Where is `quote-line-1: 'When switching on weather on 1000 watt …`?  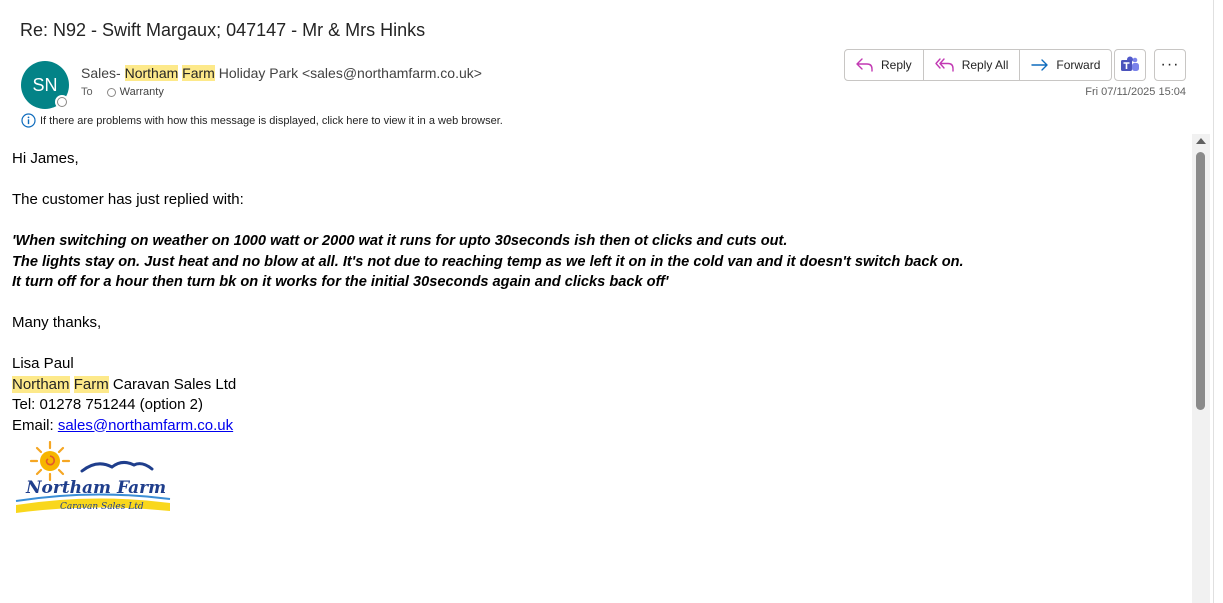
quote-line-1: 'When switching on weather on 1000 watt … is located at coordinates (400, 241).